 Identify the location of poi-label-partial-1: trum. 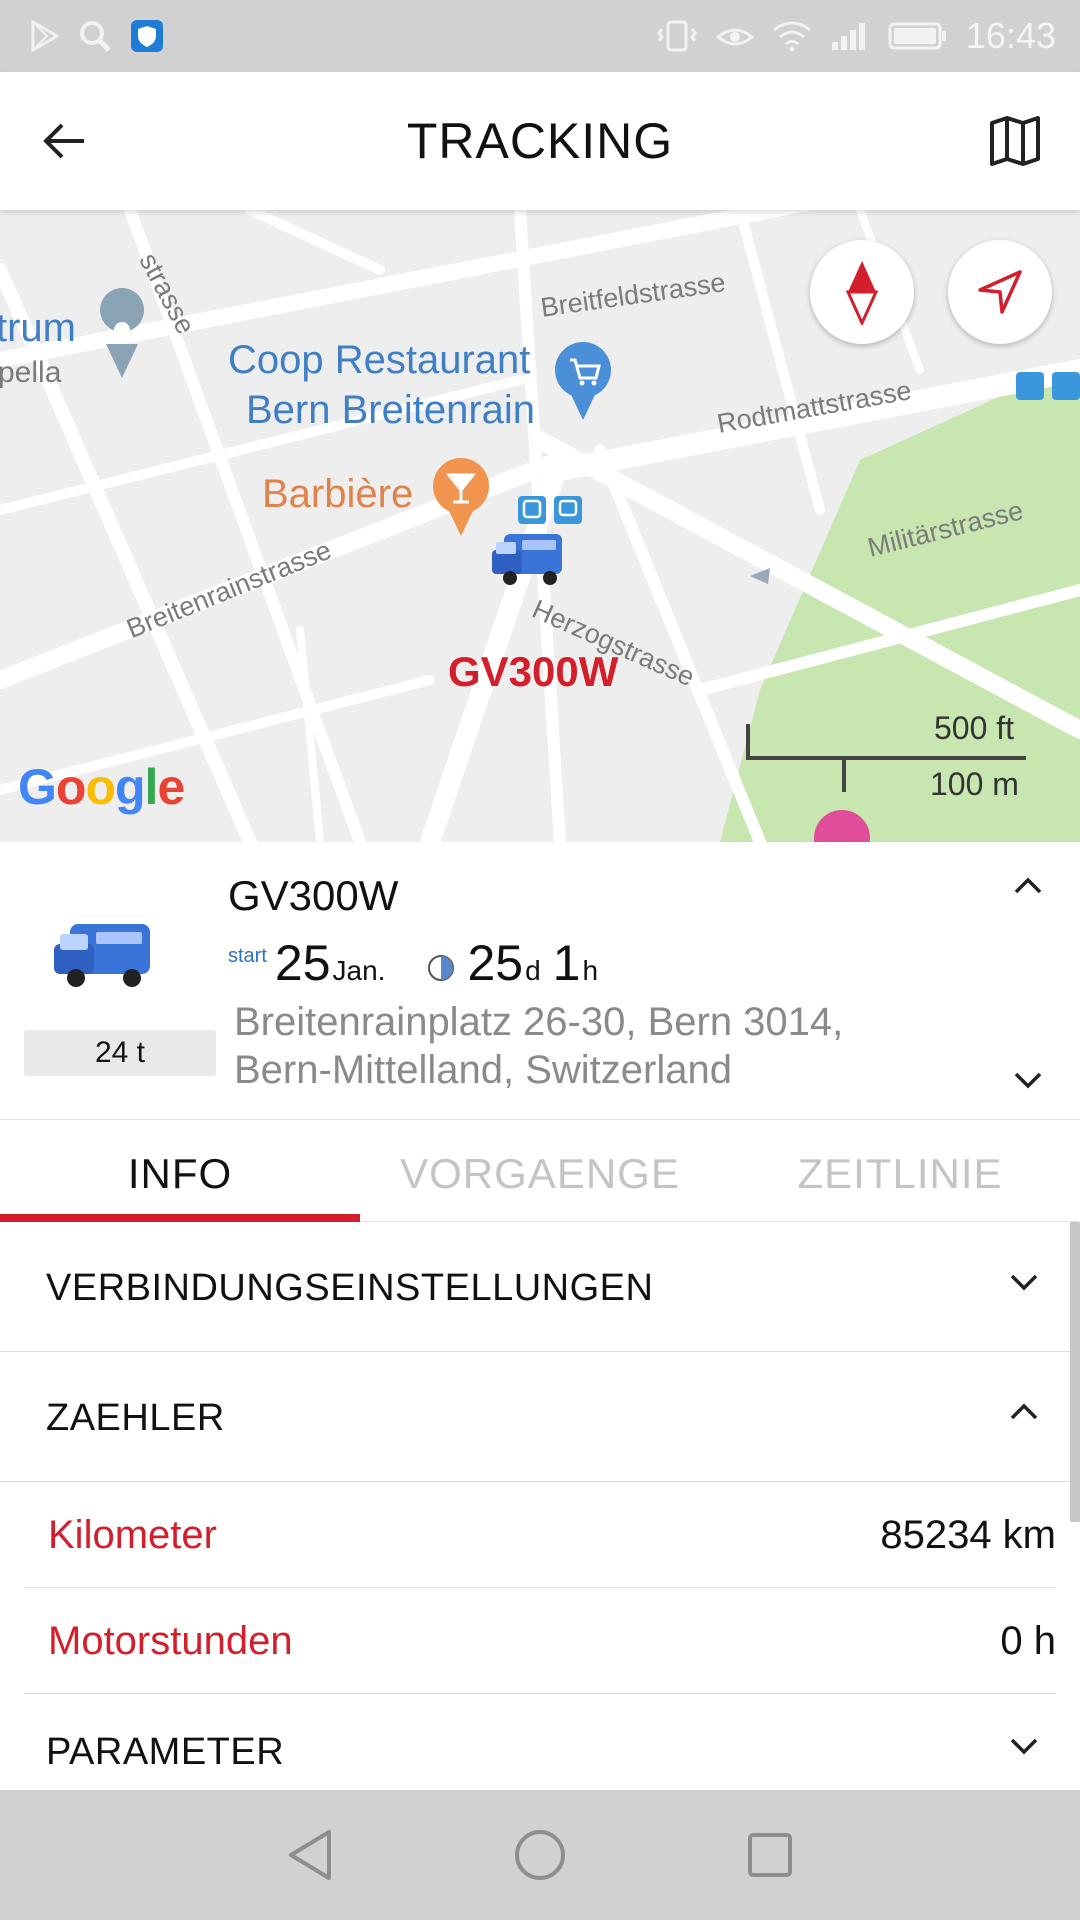
(38, 328).